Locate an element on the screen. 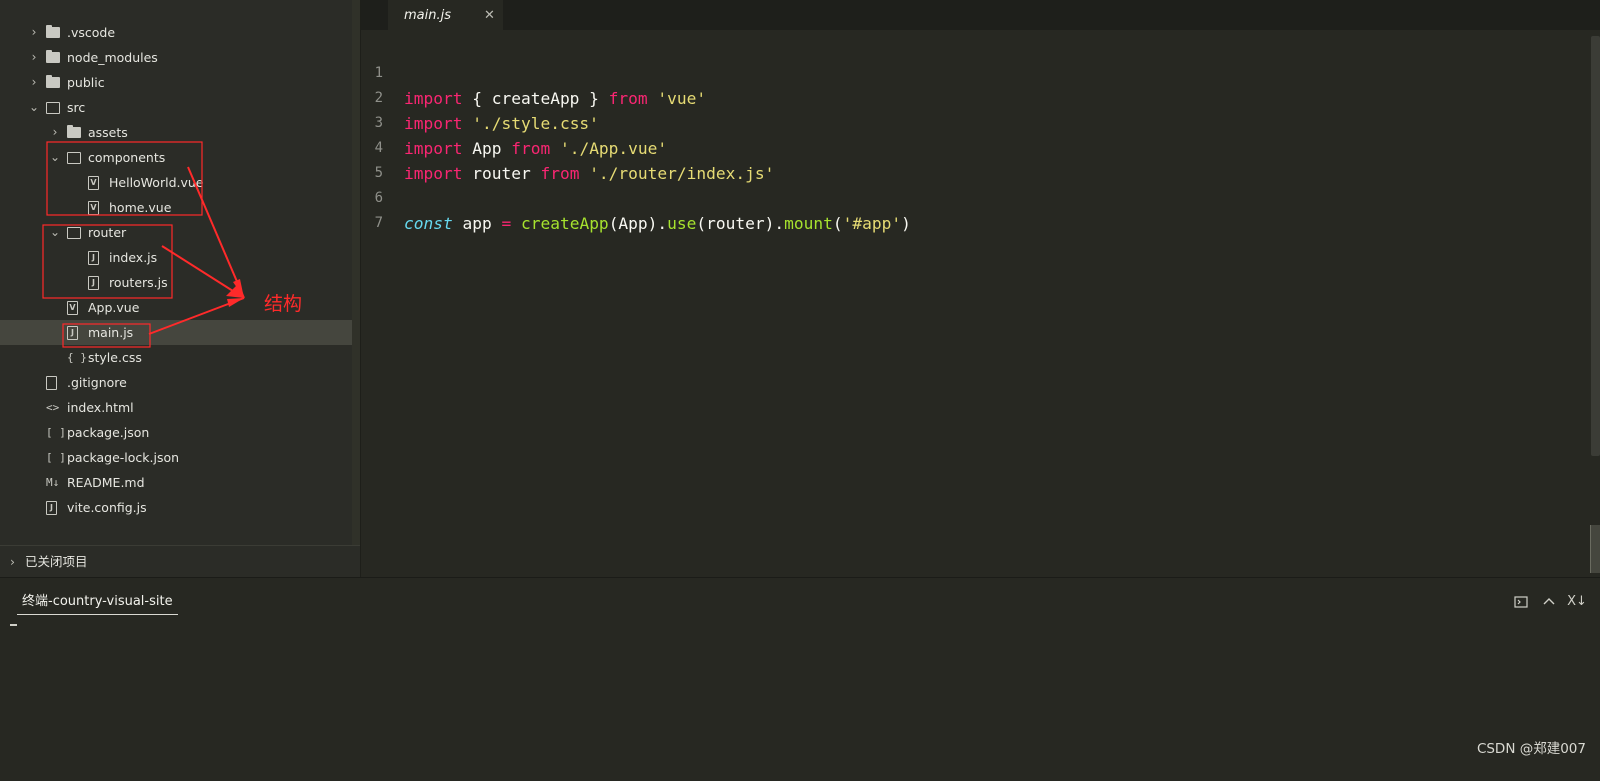 Image resolution: width=1600 pixels, height=781 pixels. code-text: import App from './App.vue' is located at coordinates (536, 148).